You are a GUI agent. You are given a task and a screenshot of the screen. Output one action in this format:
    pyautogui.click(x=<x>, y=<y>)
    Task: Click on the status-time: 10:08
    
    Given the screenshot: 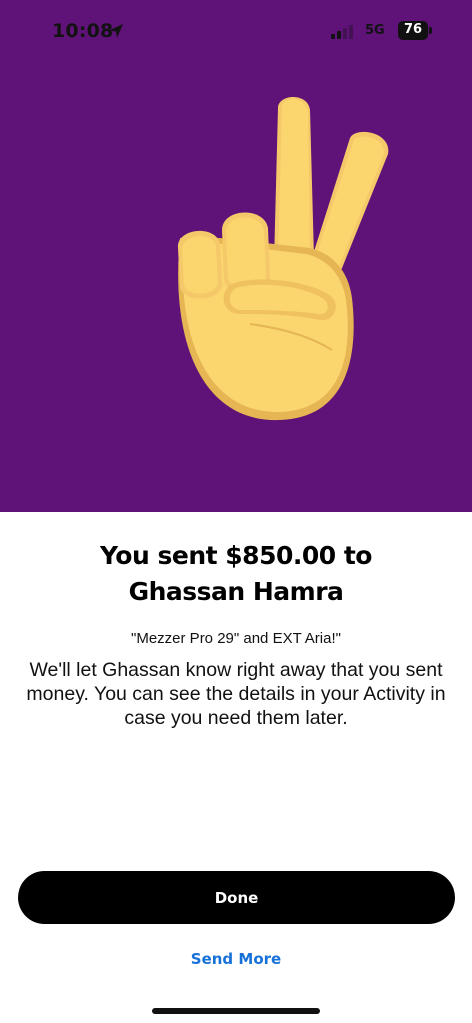 What is the action you would take?
    pyautogui.click(x=83, y=31)
    